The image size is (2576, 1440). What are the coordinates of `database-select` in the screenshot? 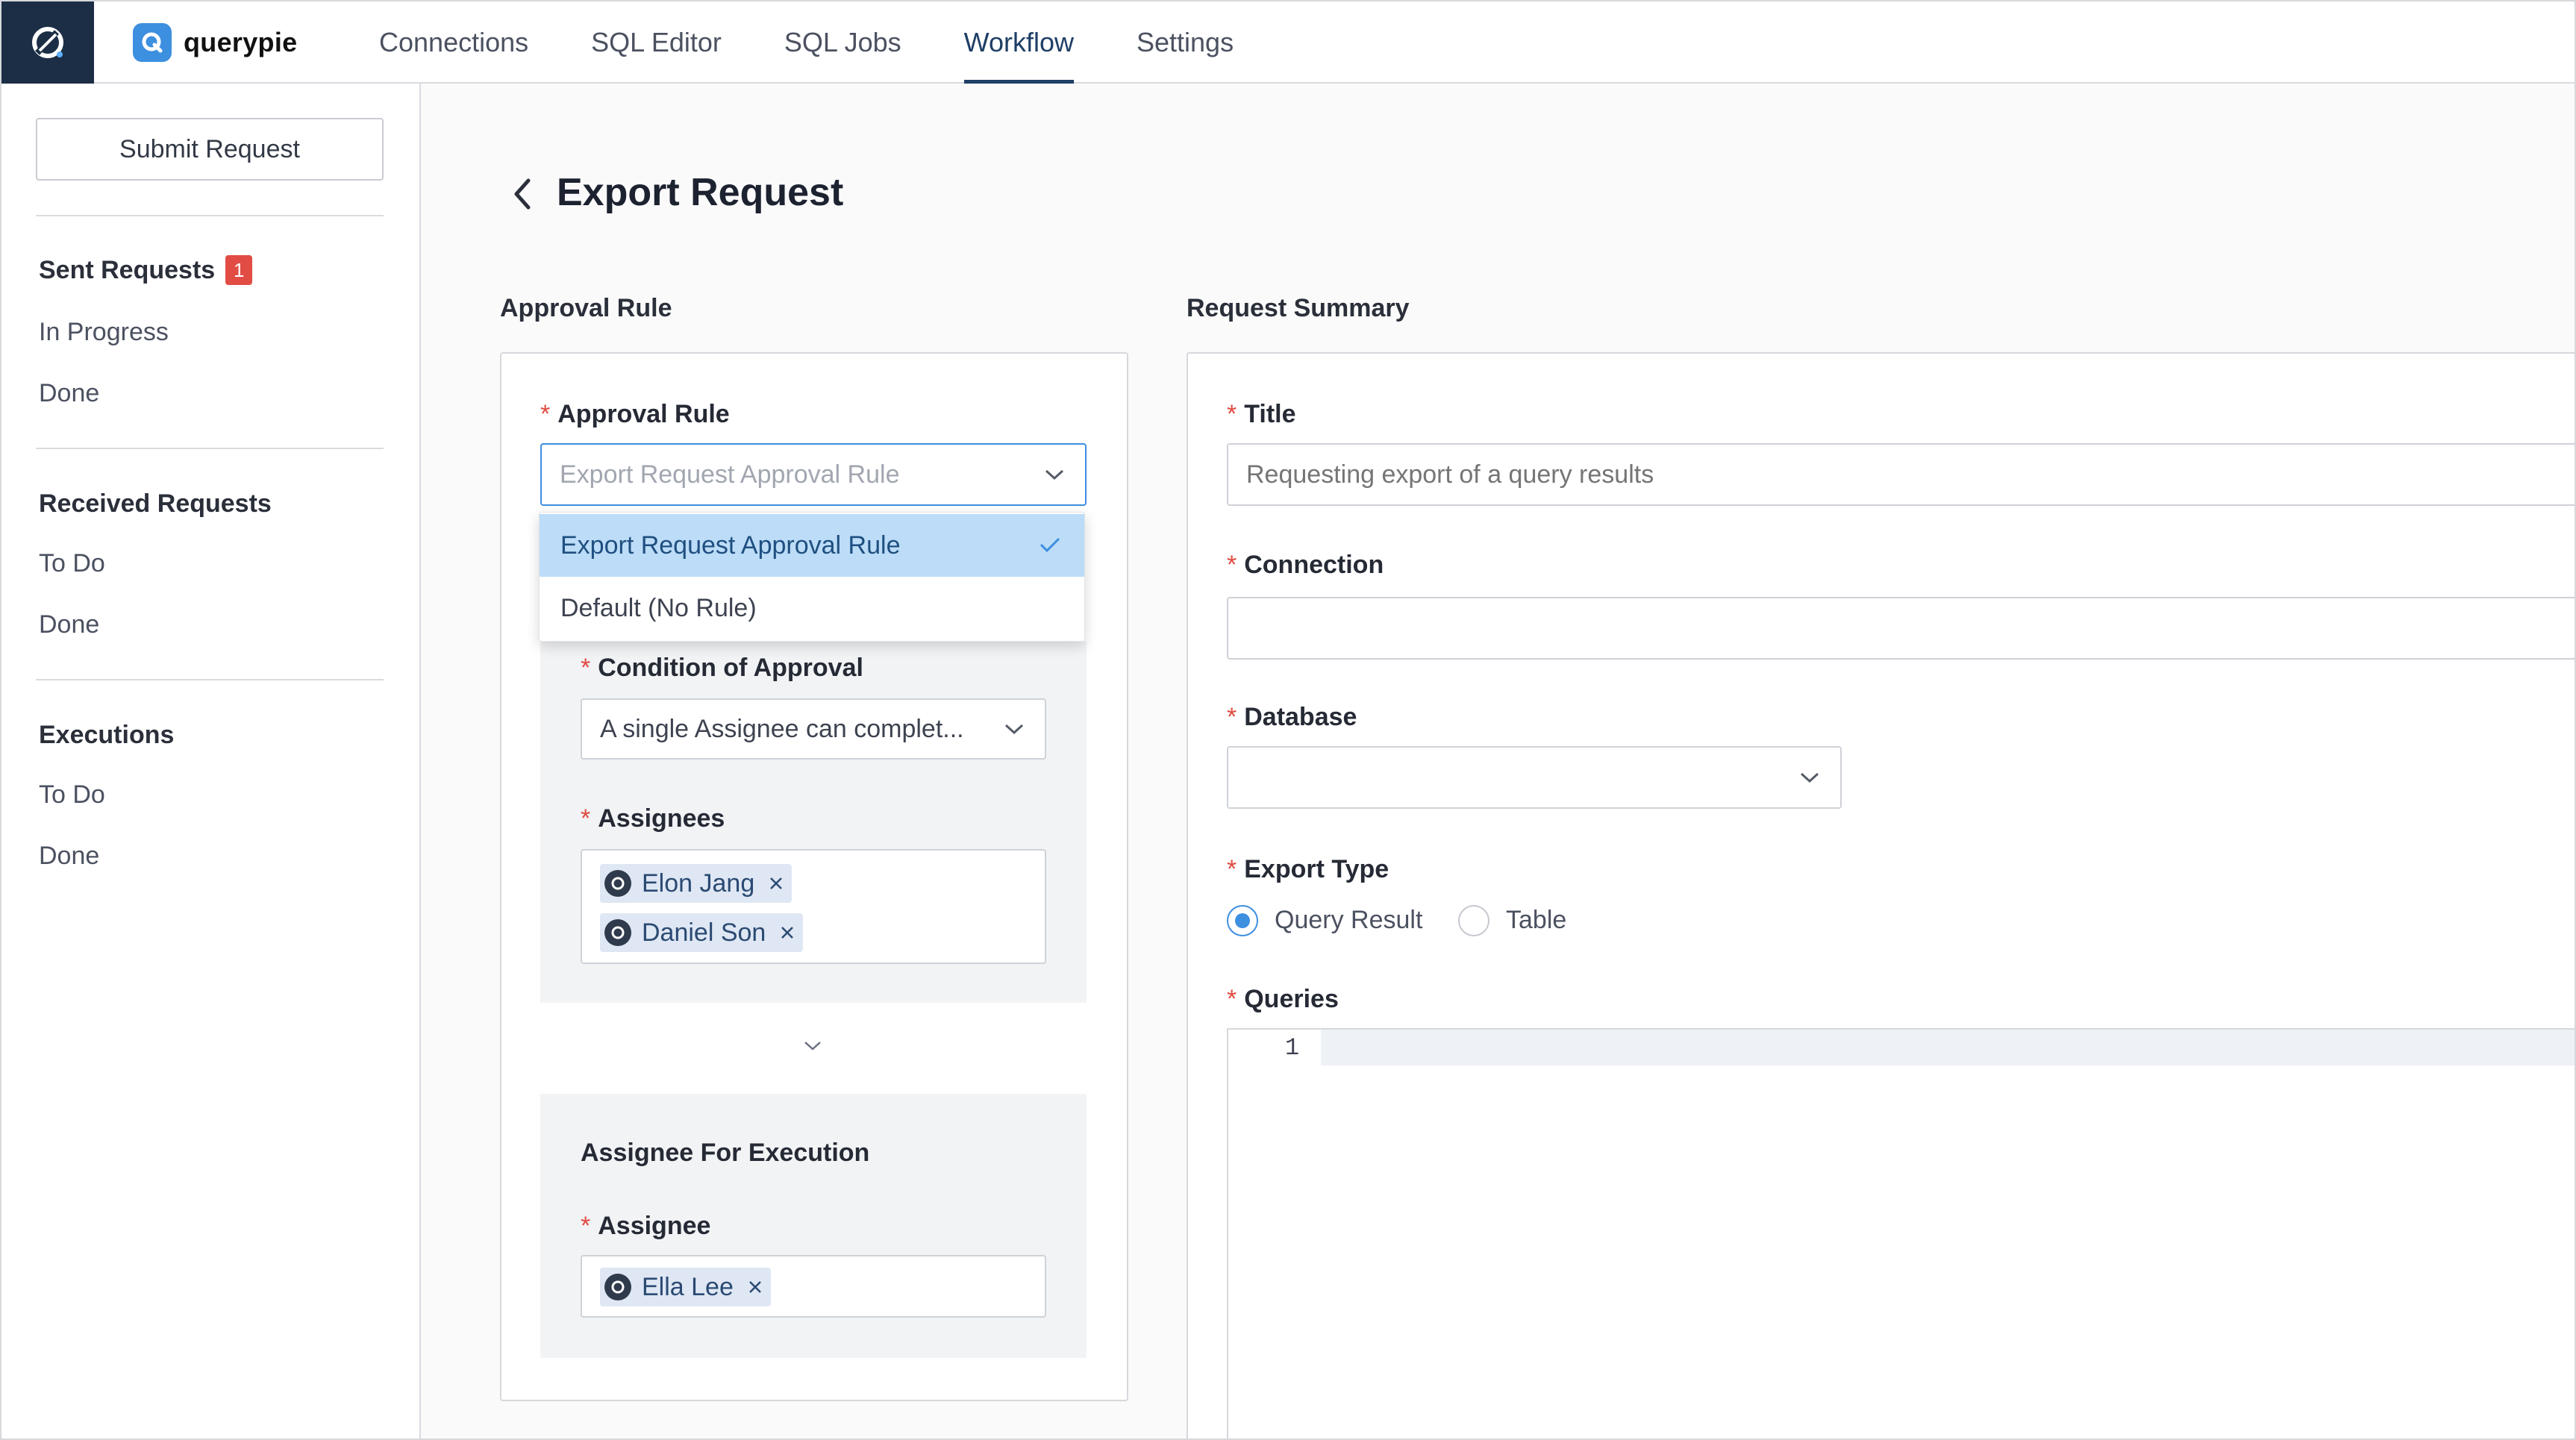 It's located at (1534, 777).